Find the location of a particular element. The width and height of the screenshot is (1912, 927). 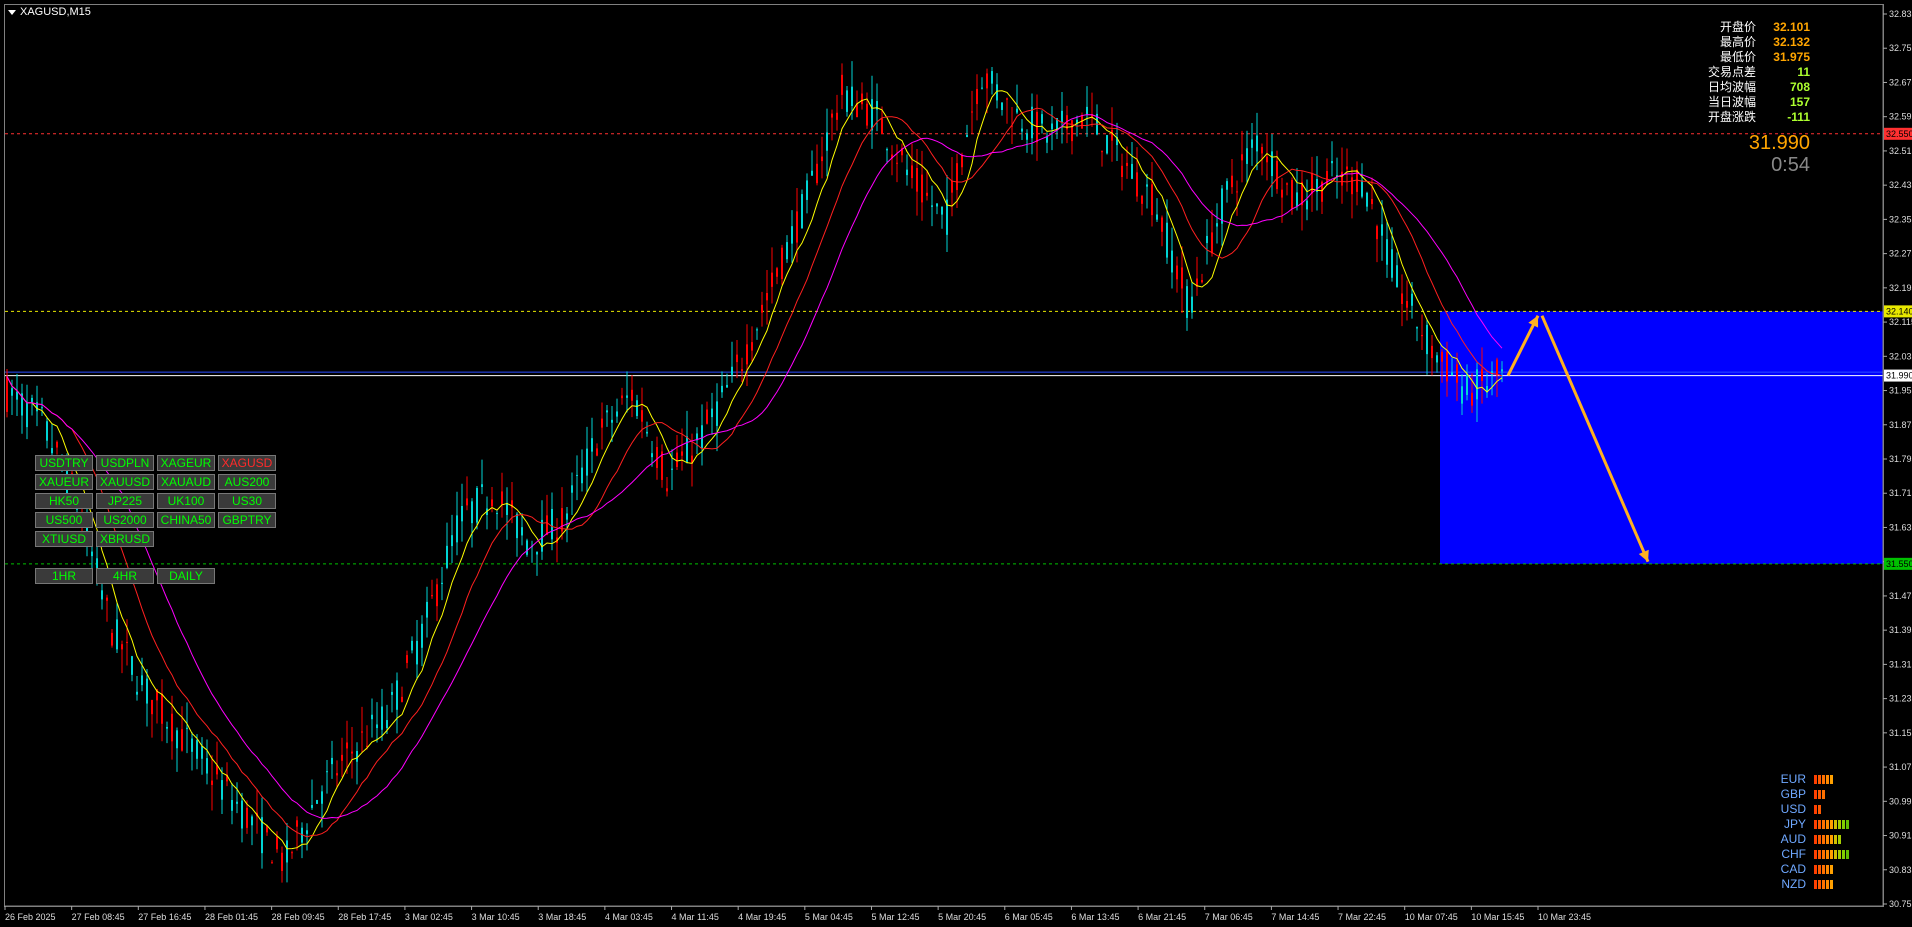

symbol-button-xageur: XAGEUR is located at coordinates (186, 463).